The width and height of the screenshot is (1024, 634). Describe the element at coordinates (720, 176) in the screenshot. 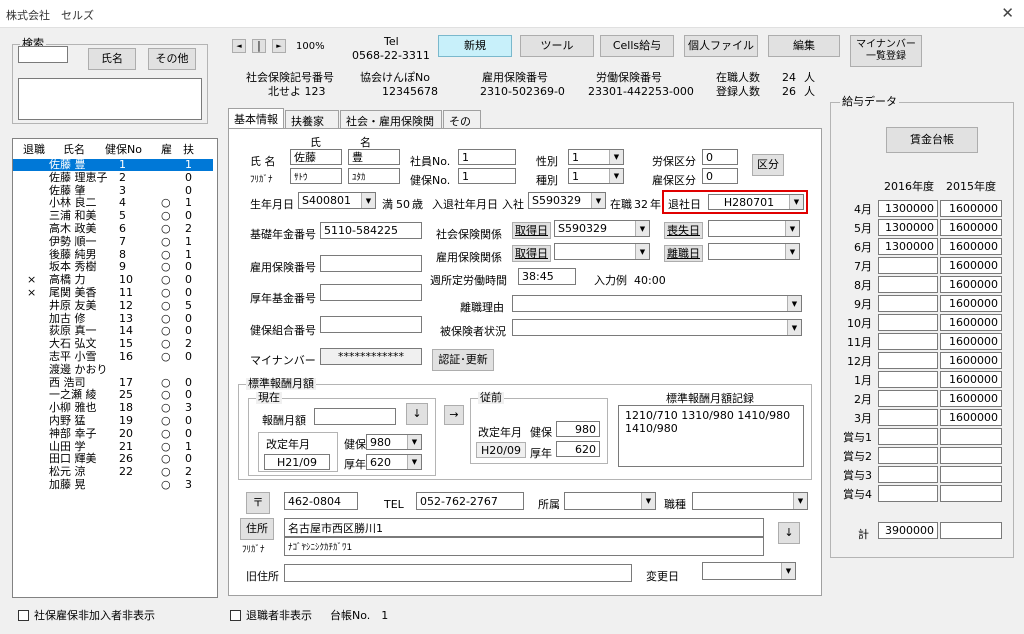

I see `koho-field: 0` at that location.